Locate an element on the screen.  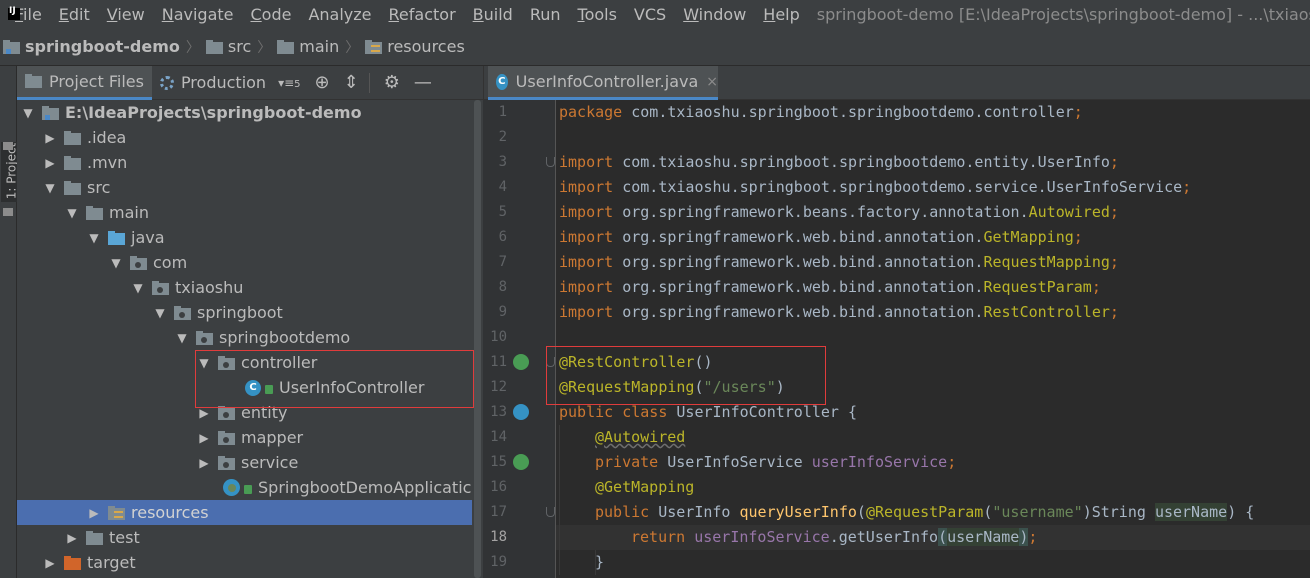
more-views-dropdown: ▾≡5 is located at coordinates (289, 83).